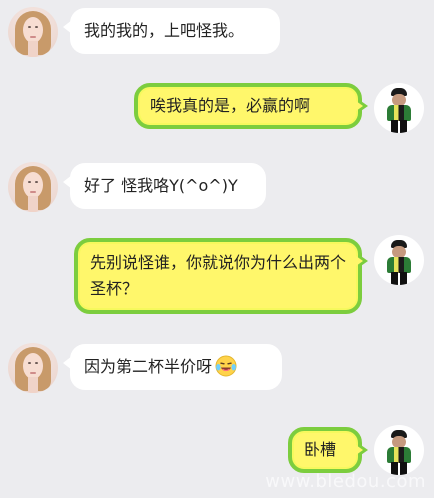 This screenshot has height=498, width=434. I want to click on outgoing-message-bubble: 卧槽, so click(328, 450).